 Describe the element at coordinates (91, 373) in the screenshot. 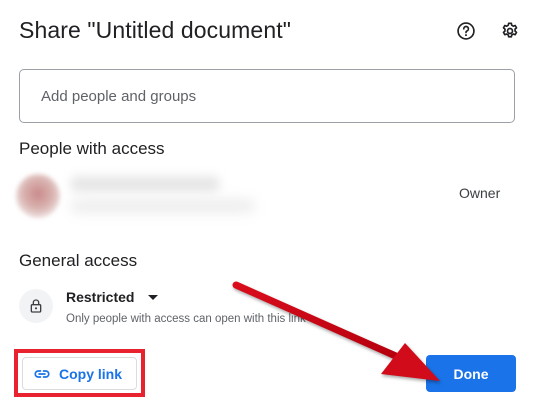

I see `copy-link-label: Copy link` at that location.